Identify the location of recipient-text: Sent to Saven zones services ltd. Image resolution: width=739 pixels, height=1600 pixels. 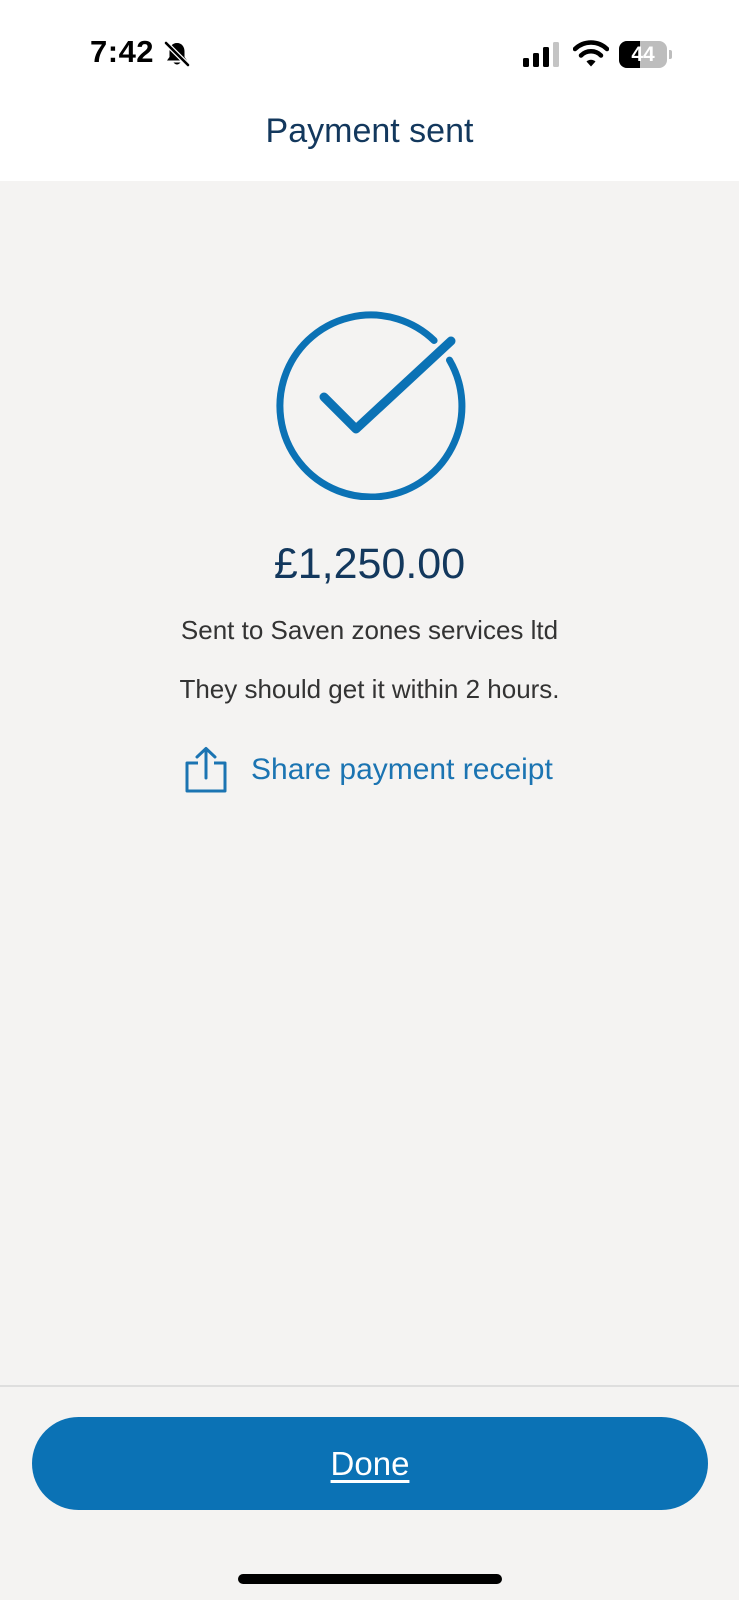
(369, 630).